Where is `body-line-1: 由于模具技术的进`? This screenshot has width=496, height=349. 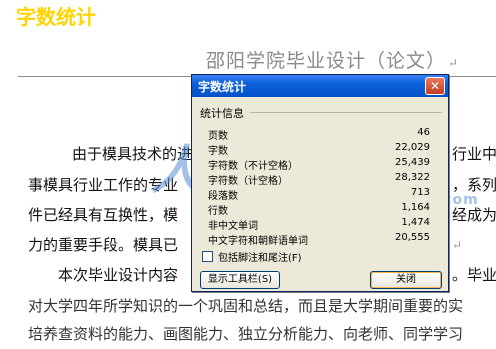
body-line-1: 由于模具技术的进 is located at coordinates (132, 154).